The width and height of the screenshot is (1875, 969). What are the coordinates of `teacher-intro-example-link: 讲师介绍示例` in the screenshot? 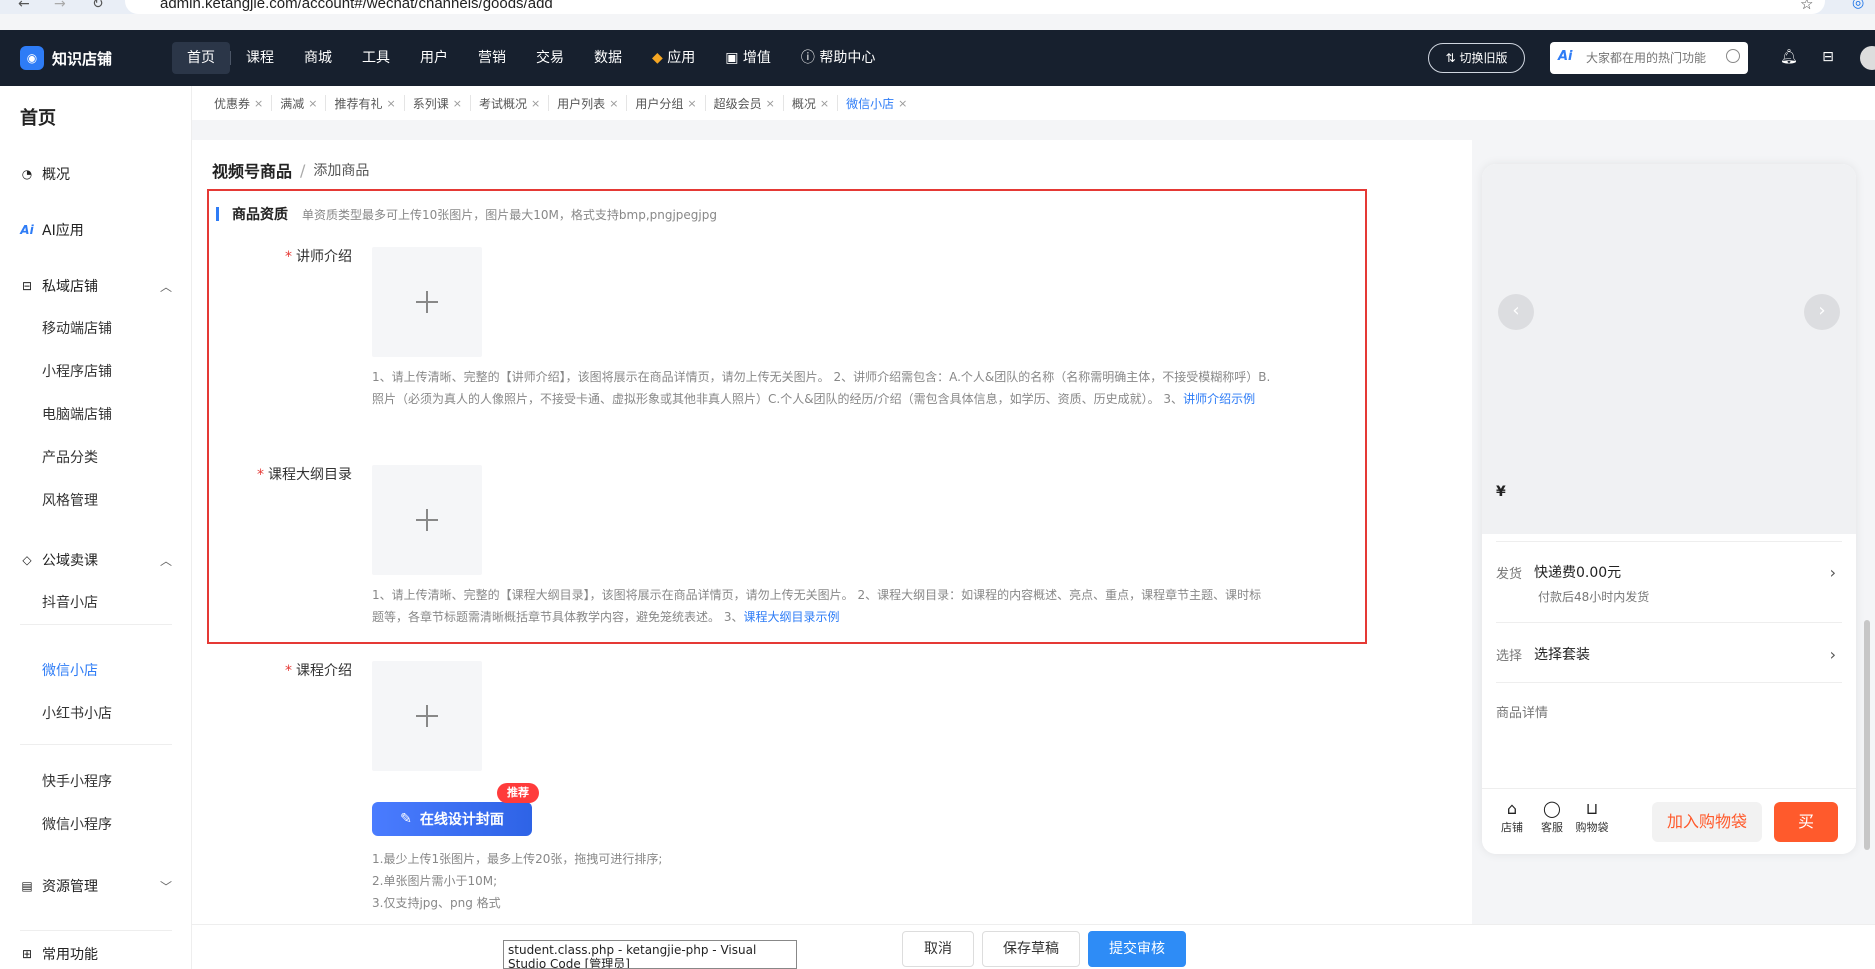 It's located at (1219, 399).